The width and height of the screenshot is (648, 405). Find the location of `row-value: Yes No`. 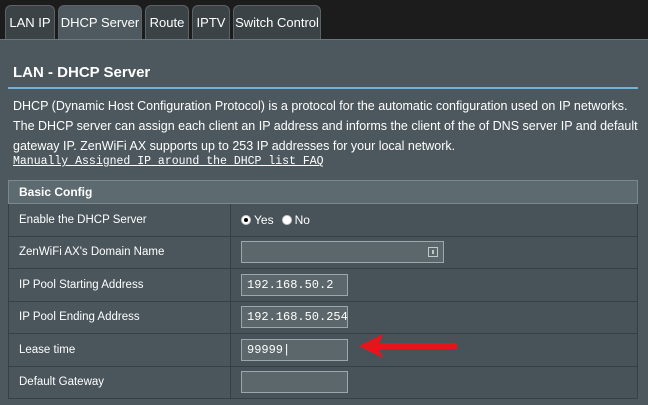

row-value: Yes No is located at coordinates (434, 220).